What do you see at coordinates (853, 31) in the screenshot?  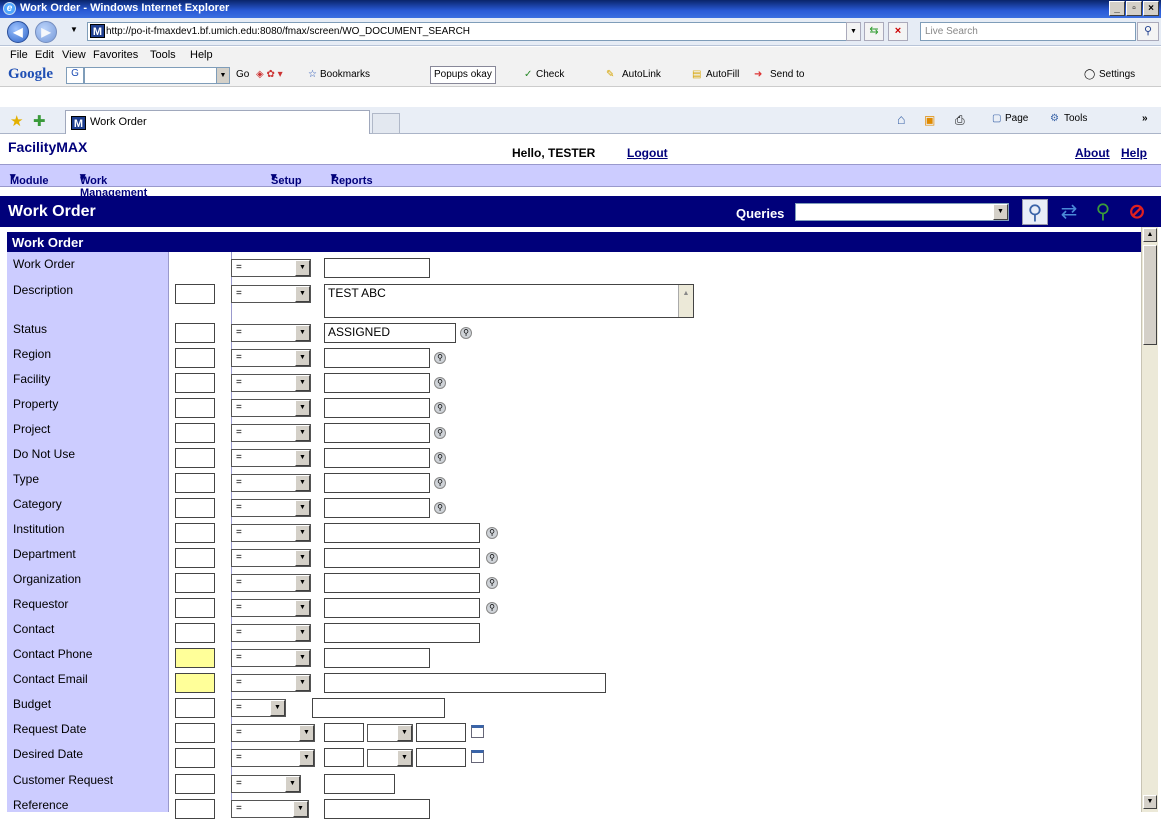 I see `address-dropdown-button: ▼` at bounding box center [853, 31].